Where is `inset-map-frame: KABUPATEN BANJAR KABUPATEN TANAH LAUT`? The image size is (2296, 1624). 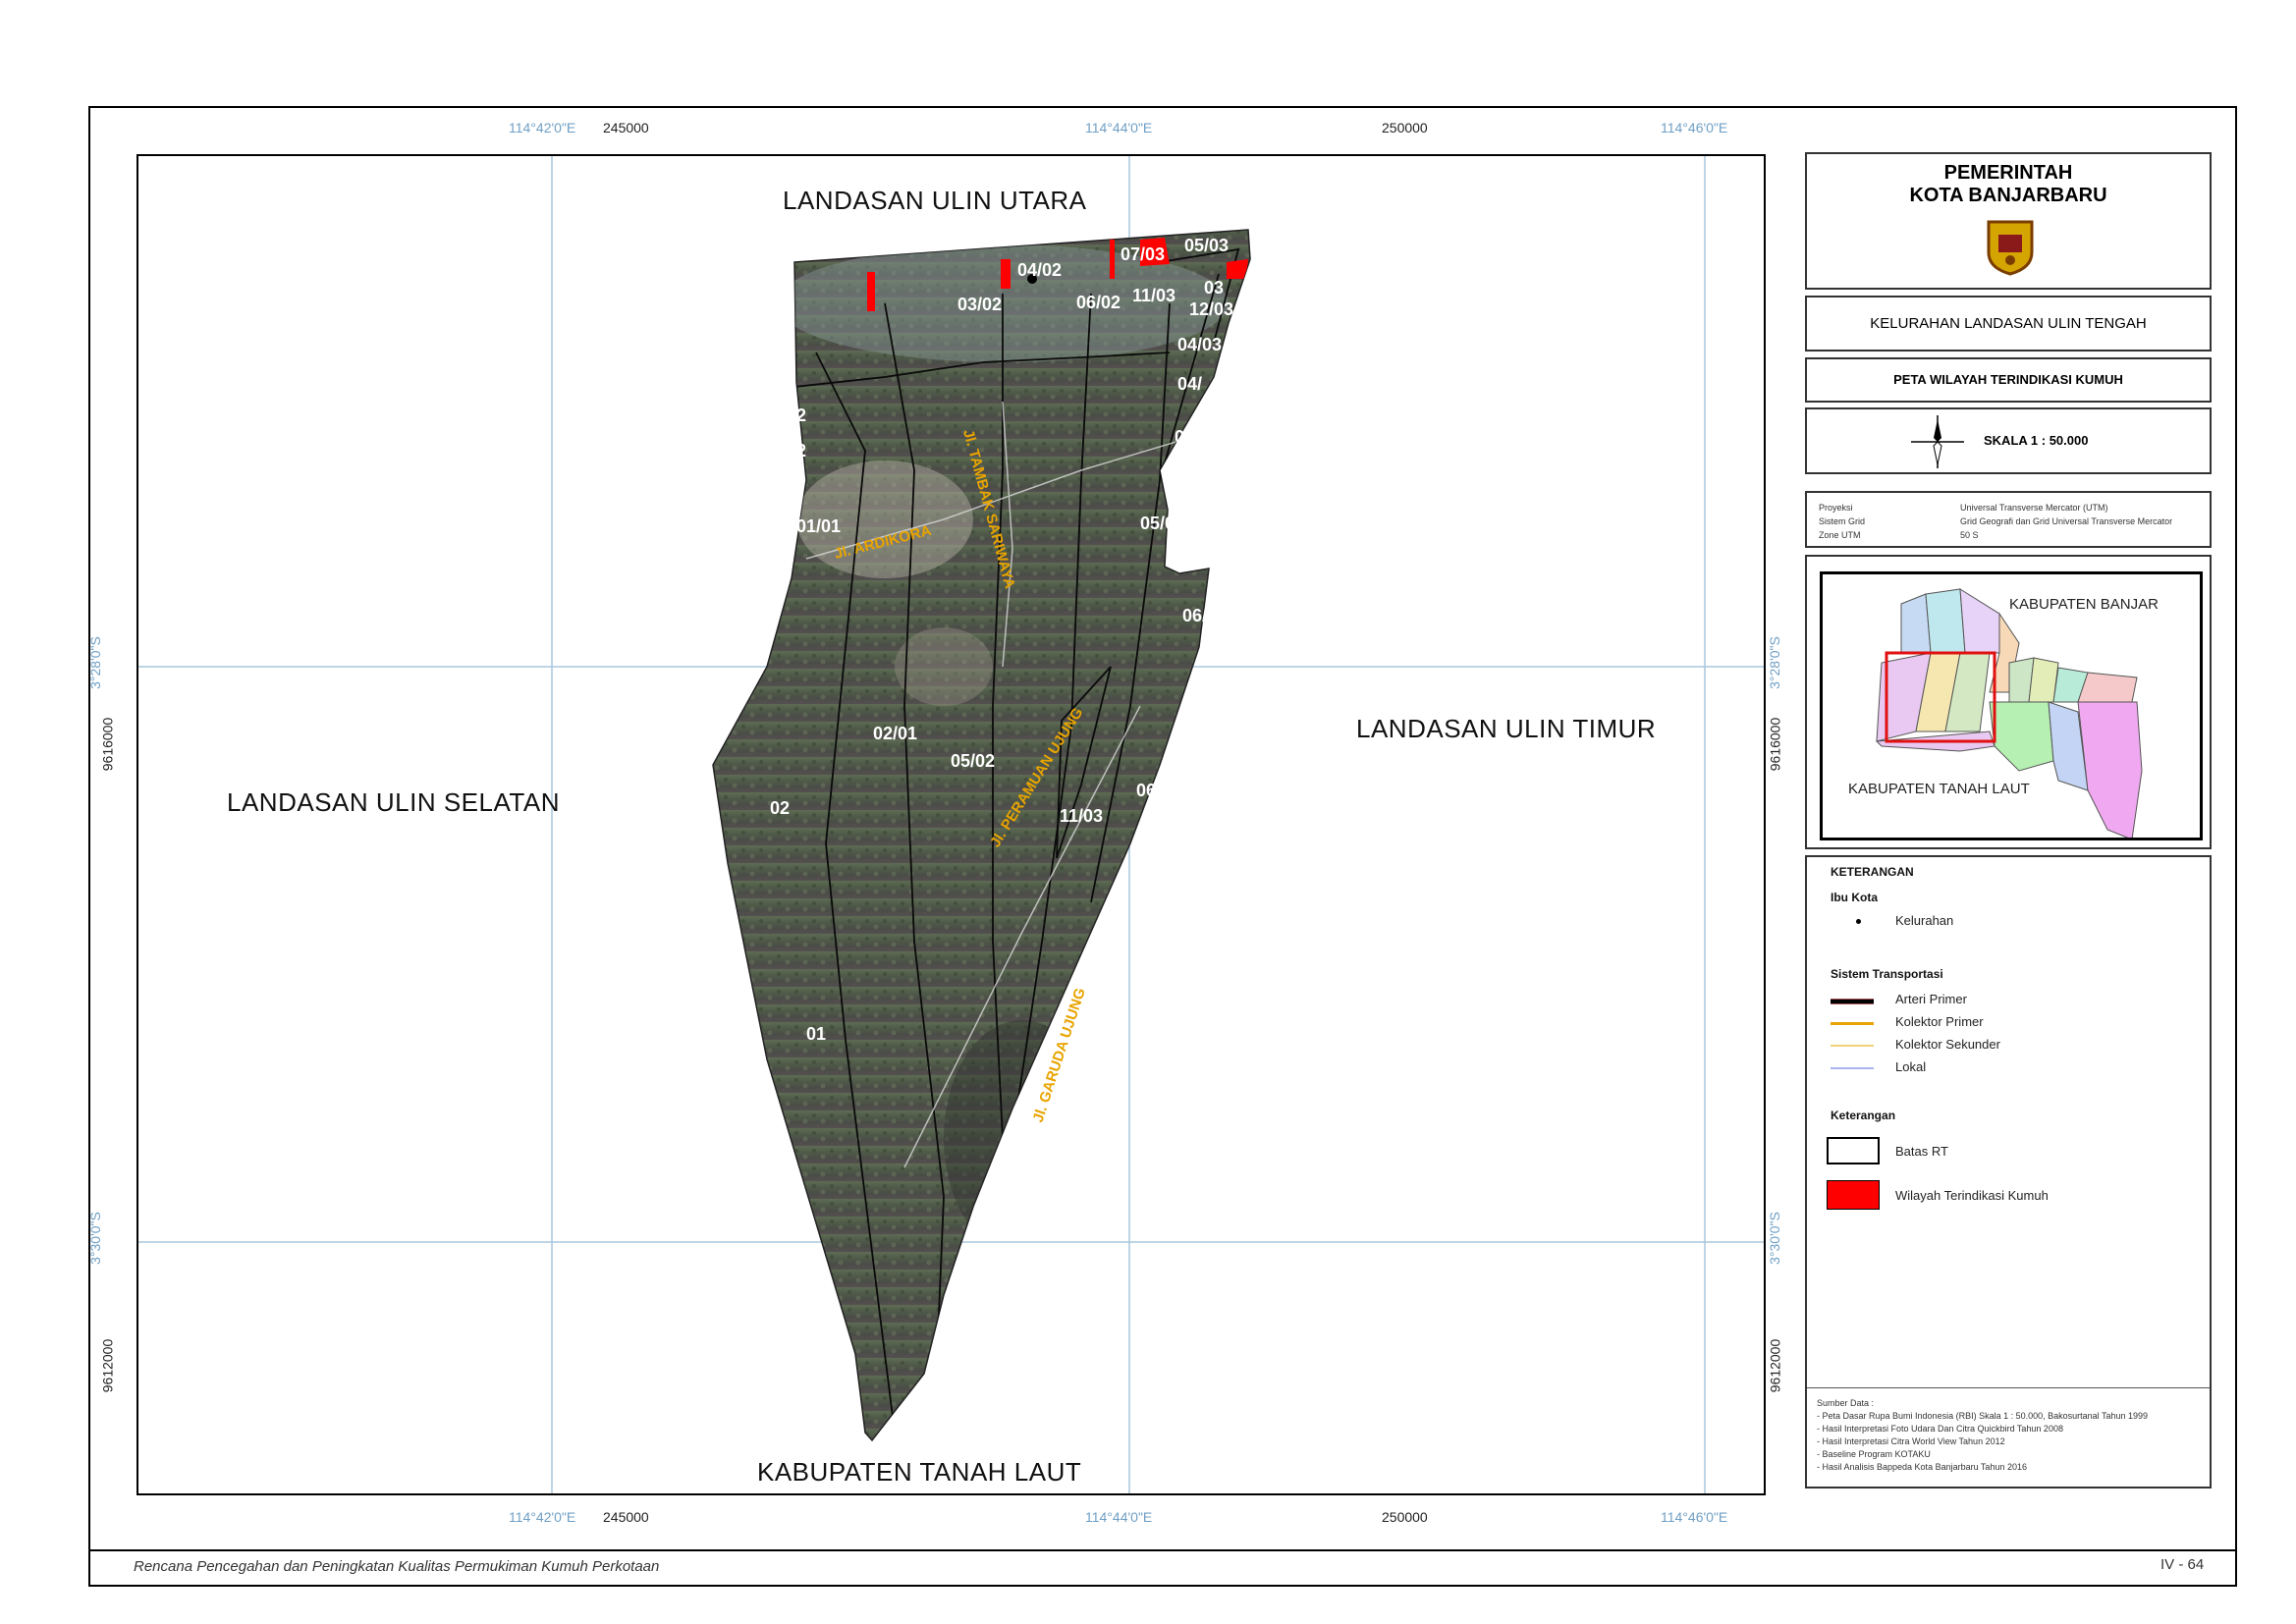 inset-map-frame: KABUPATEN BANJAR KABUPATEN TANAH LAUT is located at coordinates (2011, 705).